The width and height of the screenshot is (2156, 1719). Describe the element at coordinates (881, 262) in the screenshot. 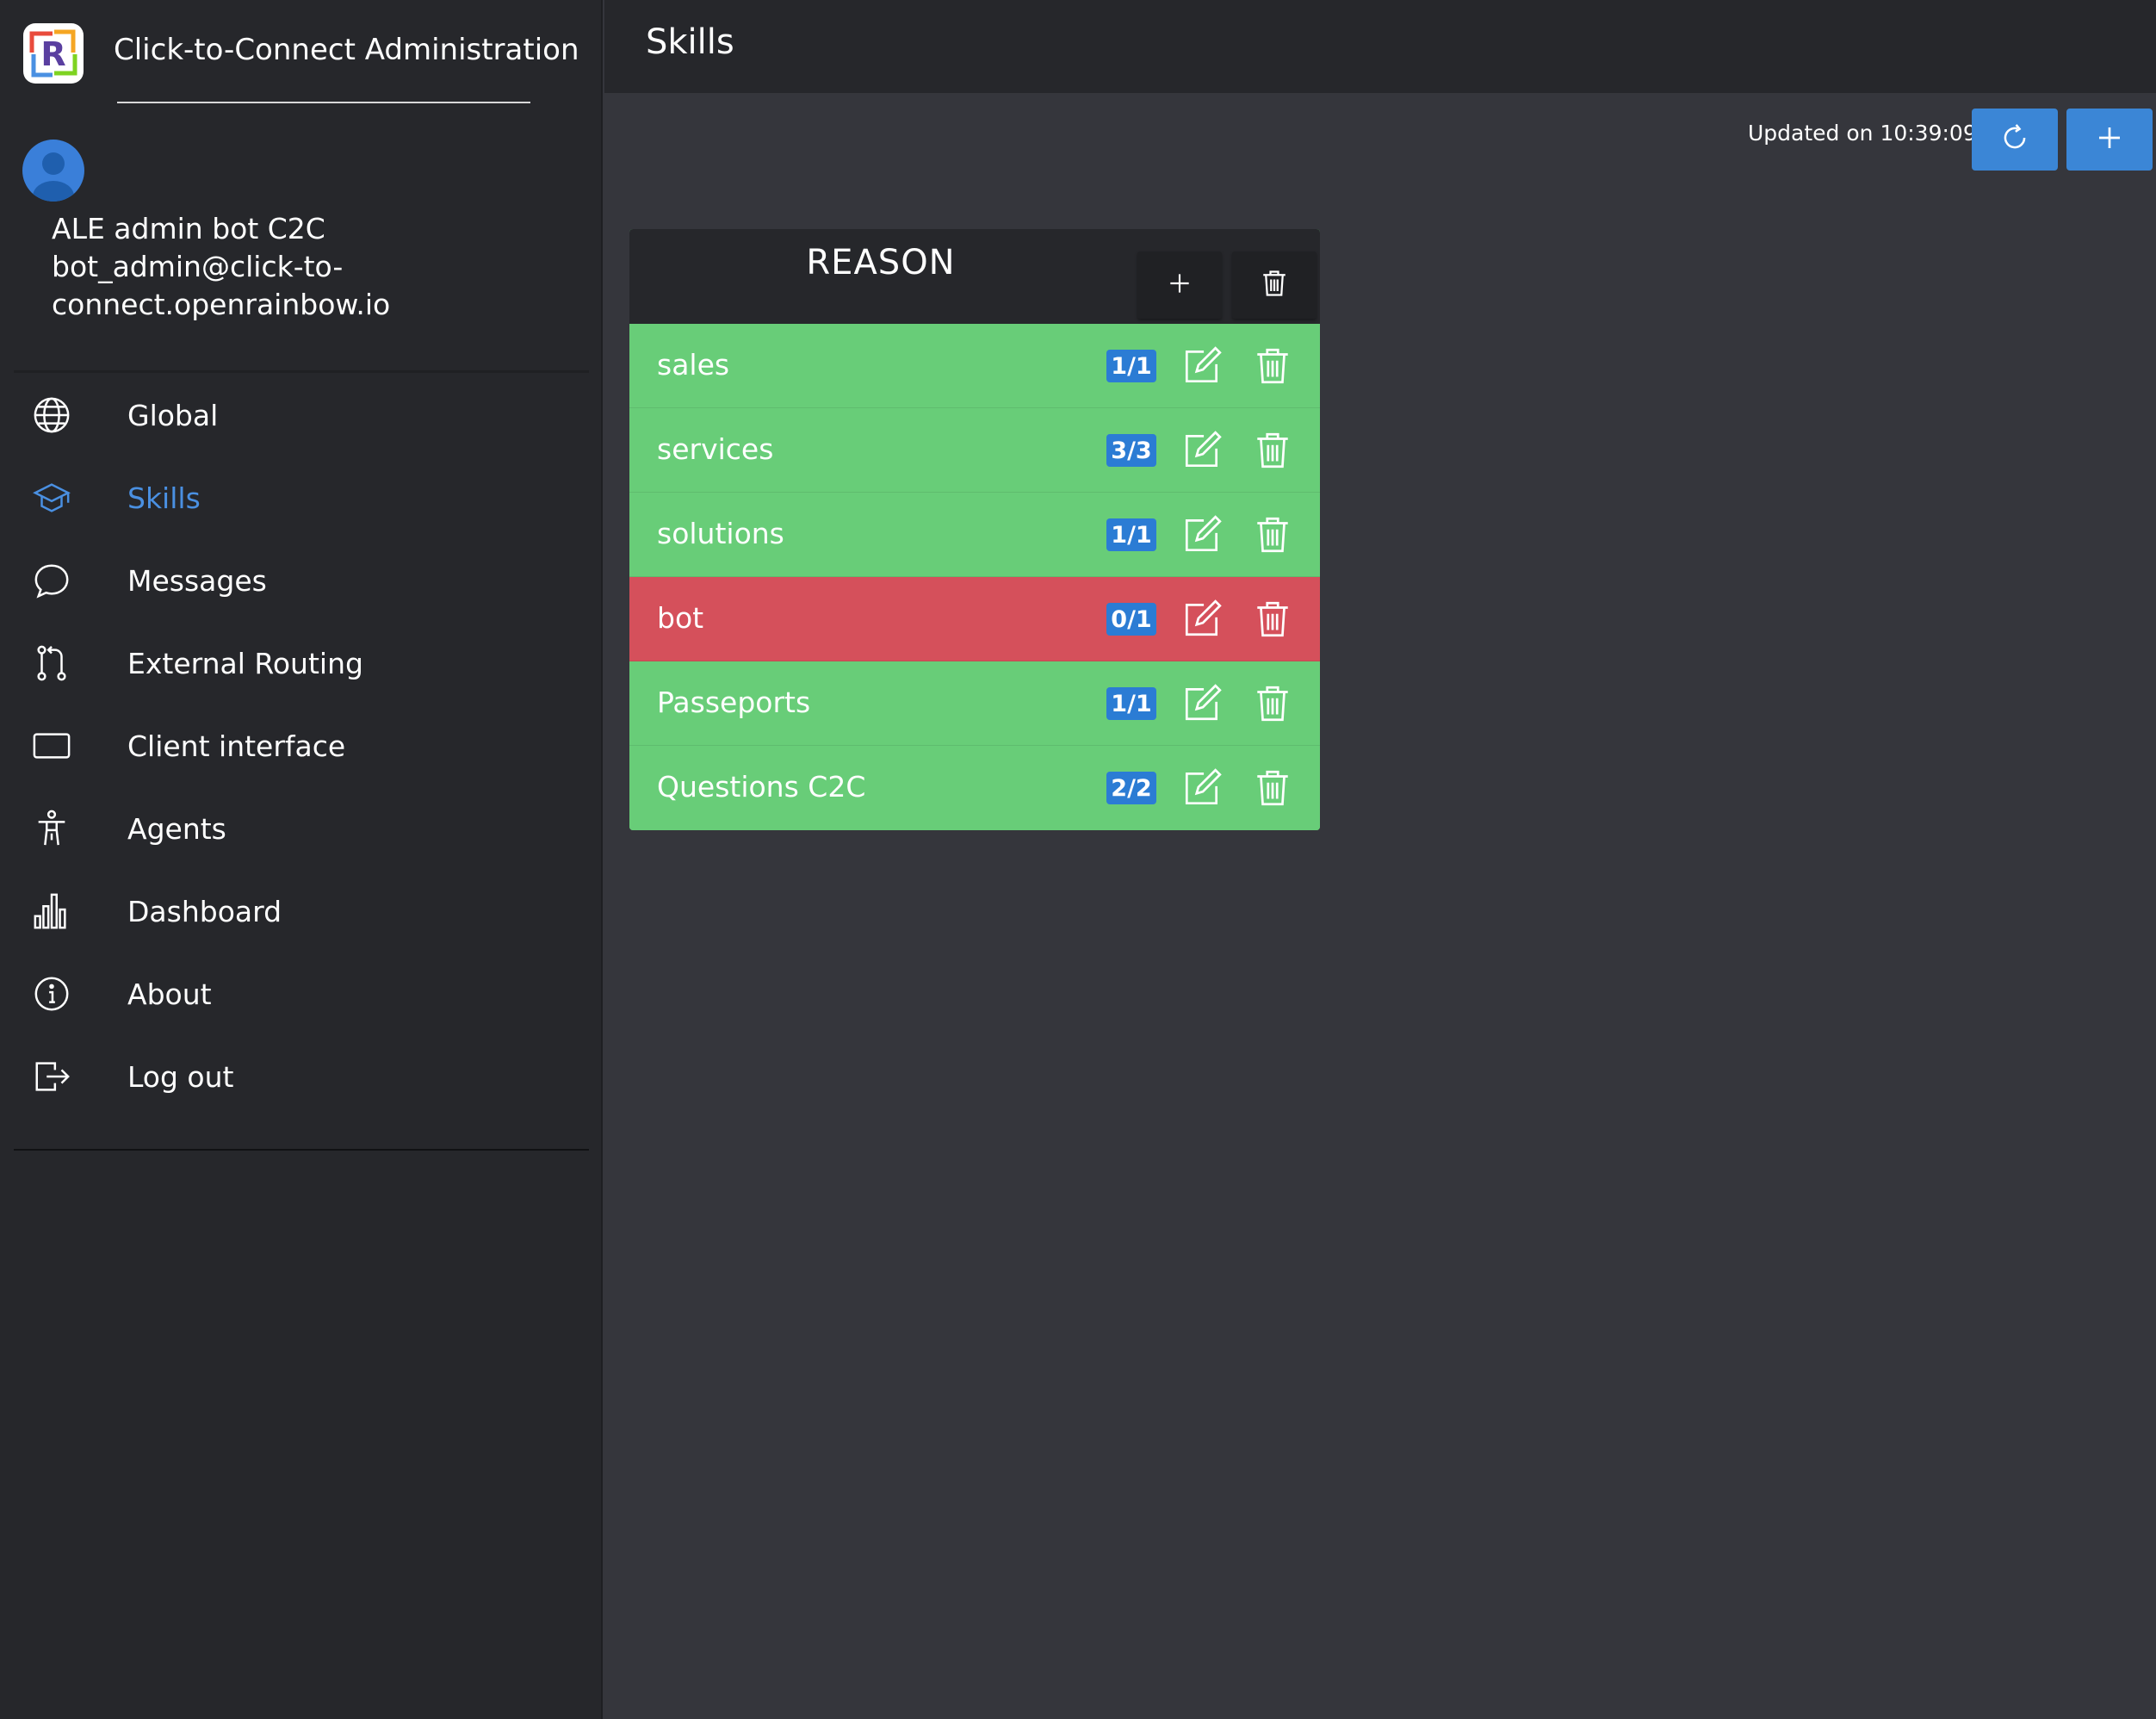

I see `skill-group-title: REASON` at that location.